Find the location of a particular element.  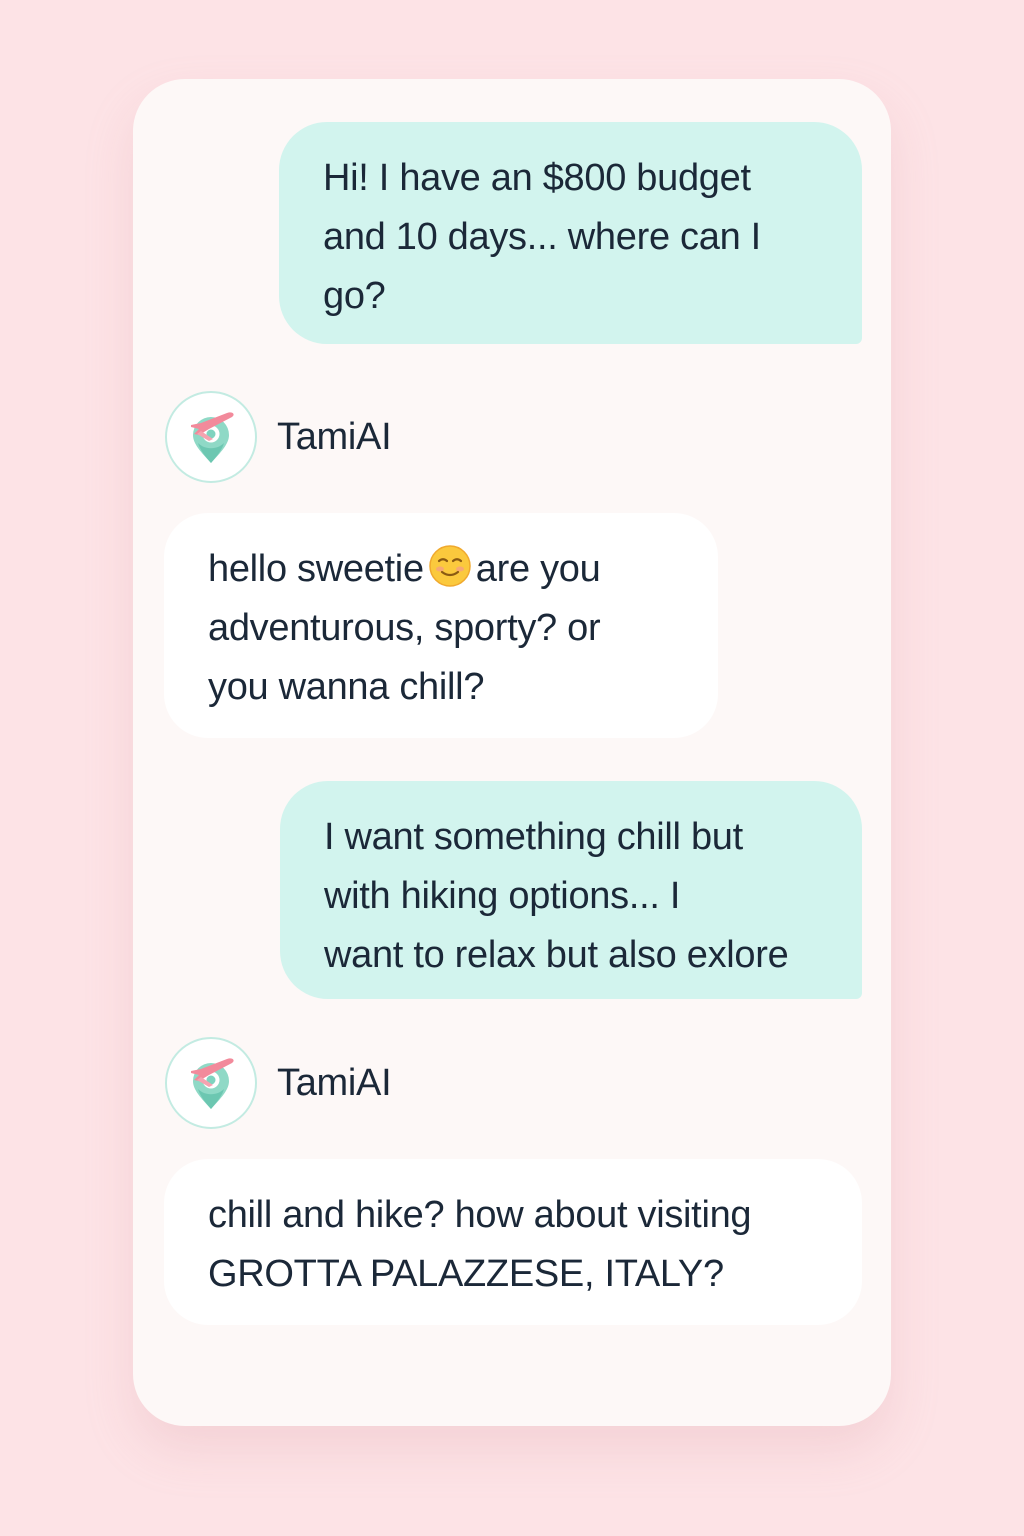

message-line: you wanna chill? is located at coordinates (346, 687).